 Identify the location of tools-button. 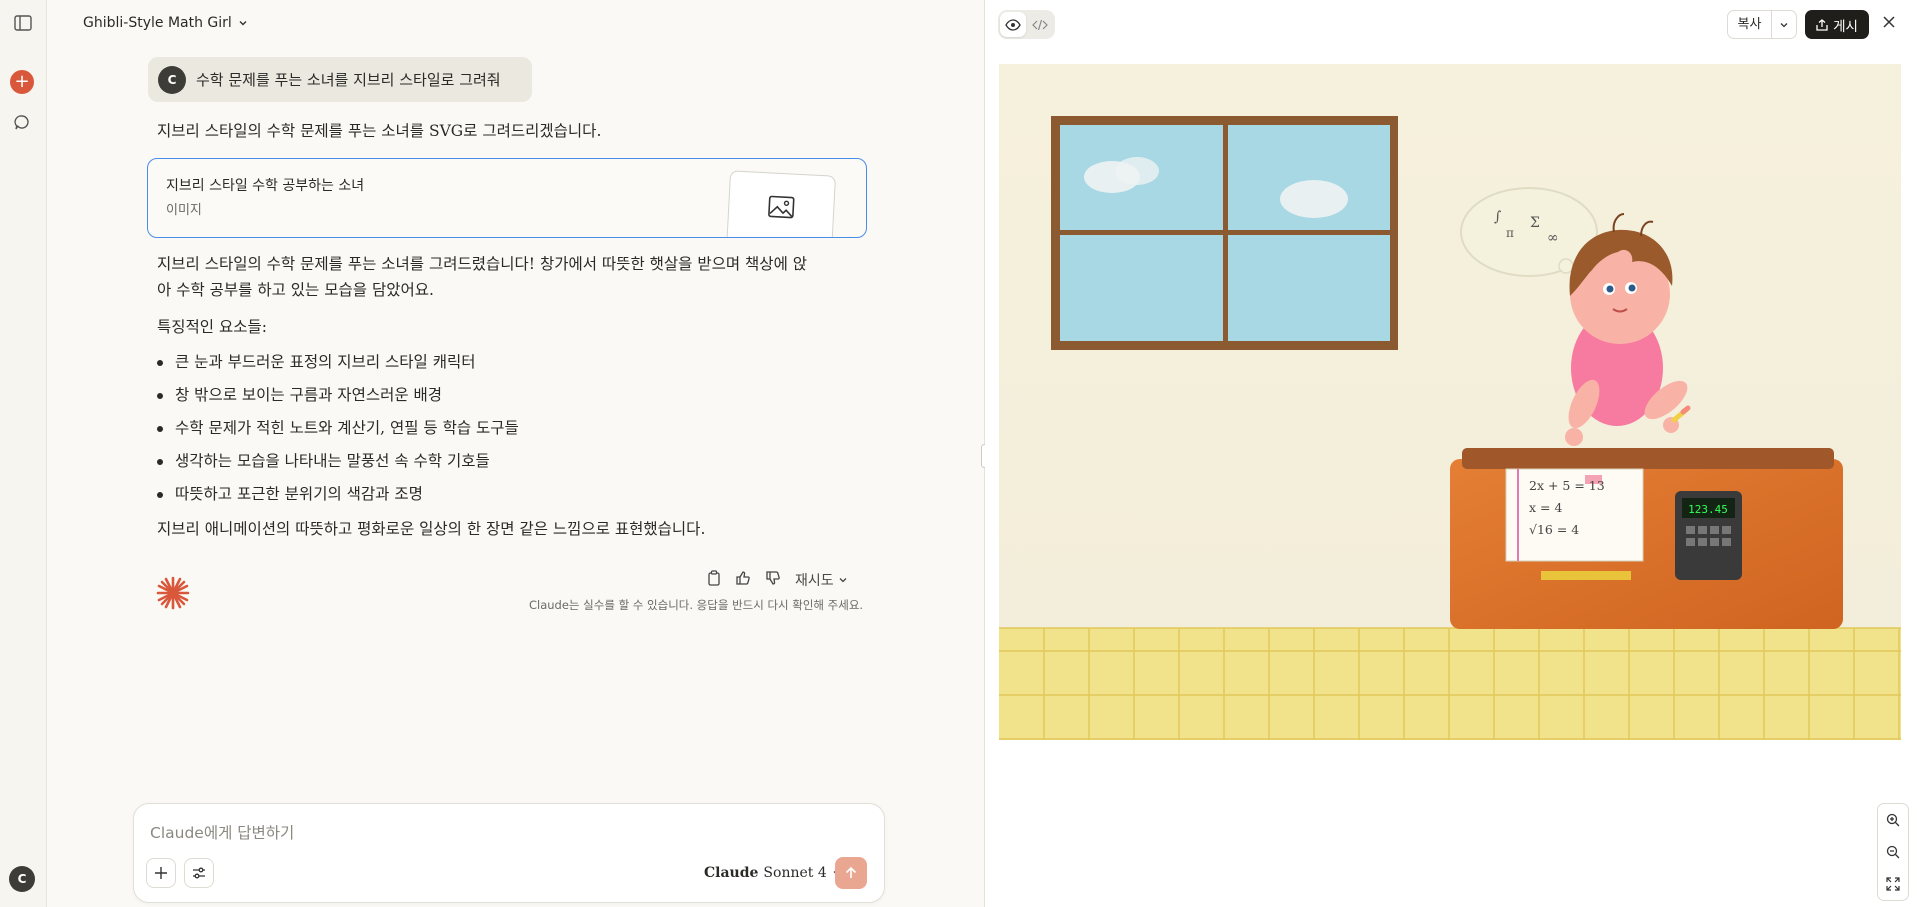
(199, 873).